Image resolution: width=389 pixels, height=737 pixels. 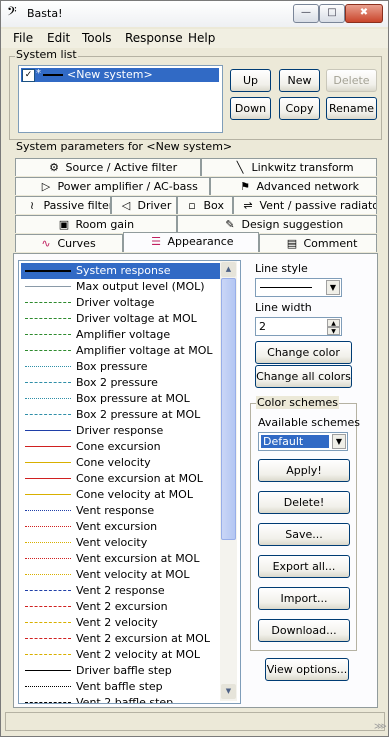 What do you see at coordinates (28, 75) in the screenshot?
I see `system-visible-checkbox: ✓` at bounding box center [28, 75].